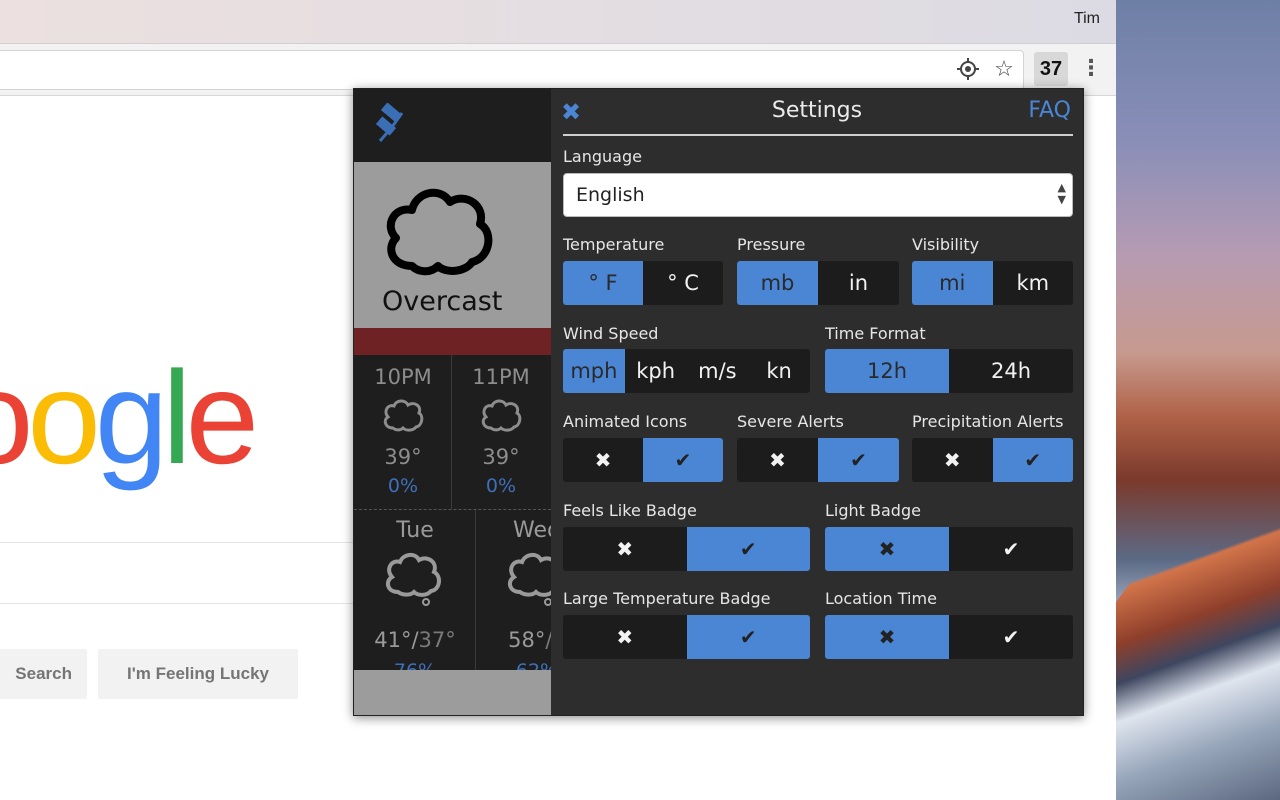 The height and width of the screenshot is (800, 1280). I want to click on wind-speed-toggle: mph kph m/s kn, so click(686, 371).